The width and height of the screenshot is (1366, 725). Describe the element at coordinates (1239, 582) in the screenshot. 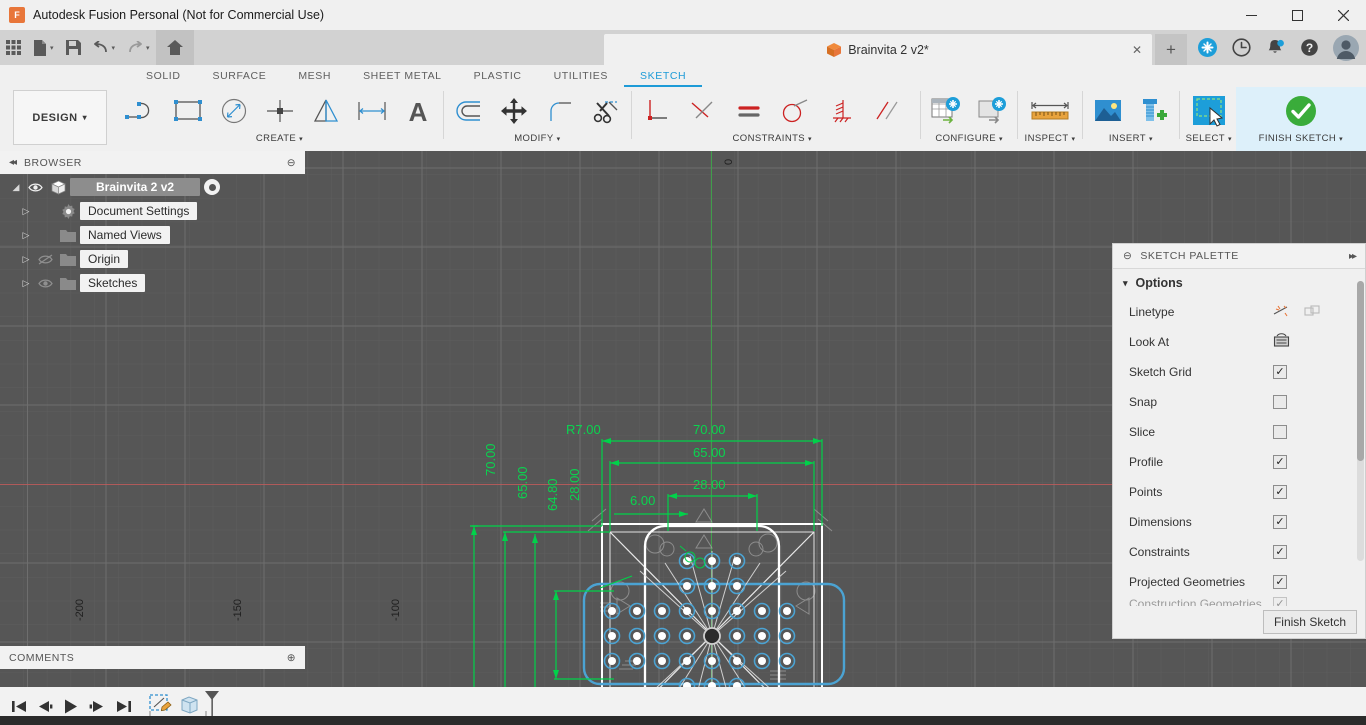

I see `palette-row-projected-geometries: Projected Geometries ✓` at that location.